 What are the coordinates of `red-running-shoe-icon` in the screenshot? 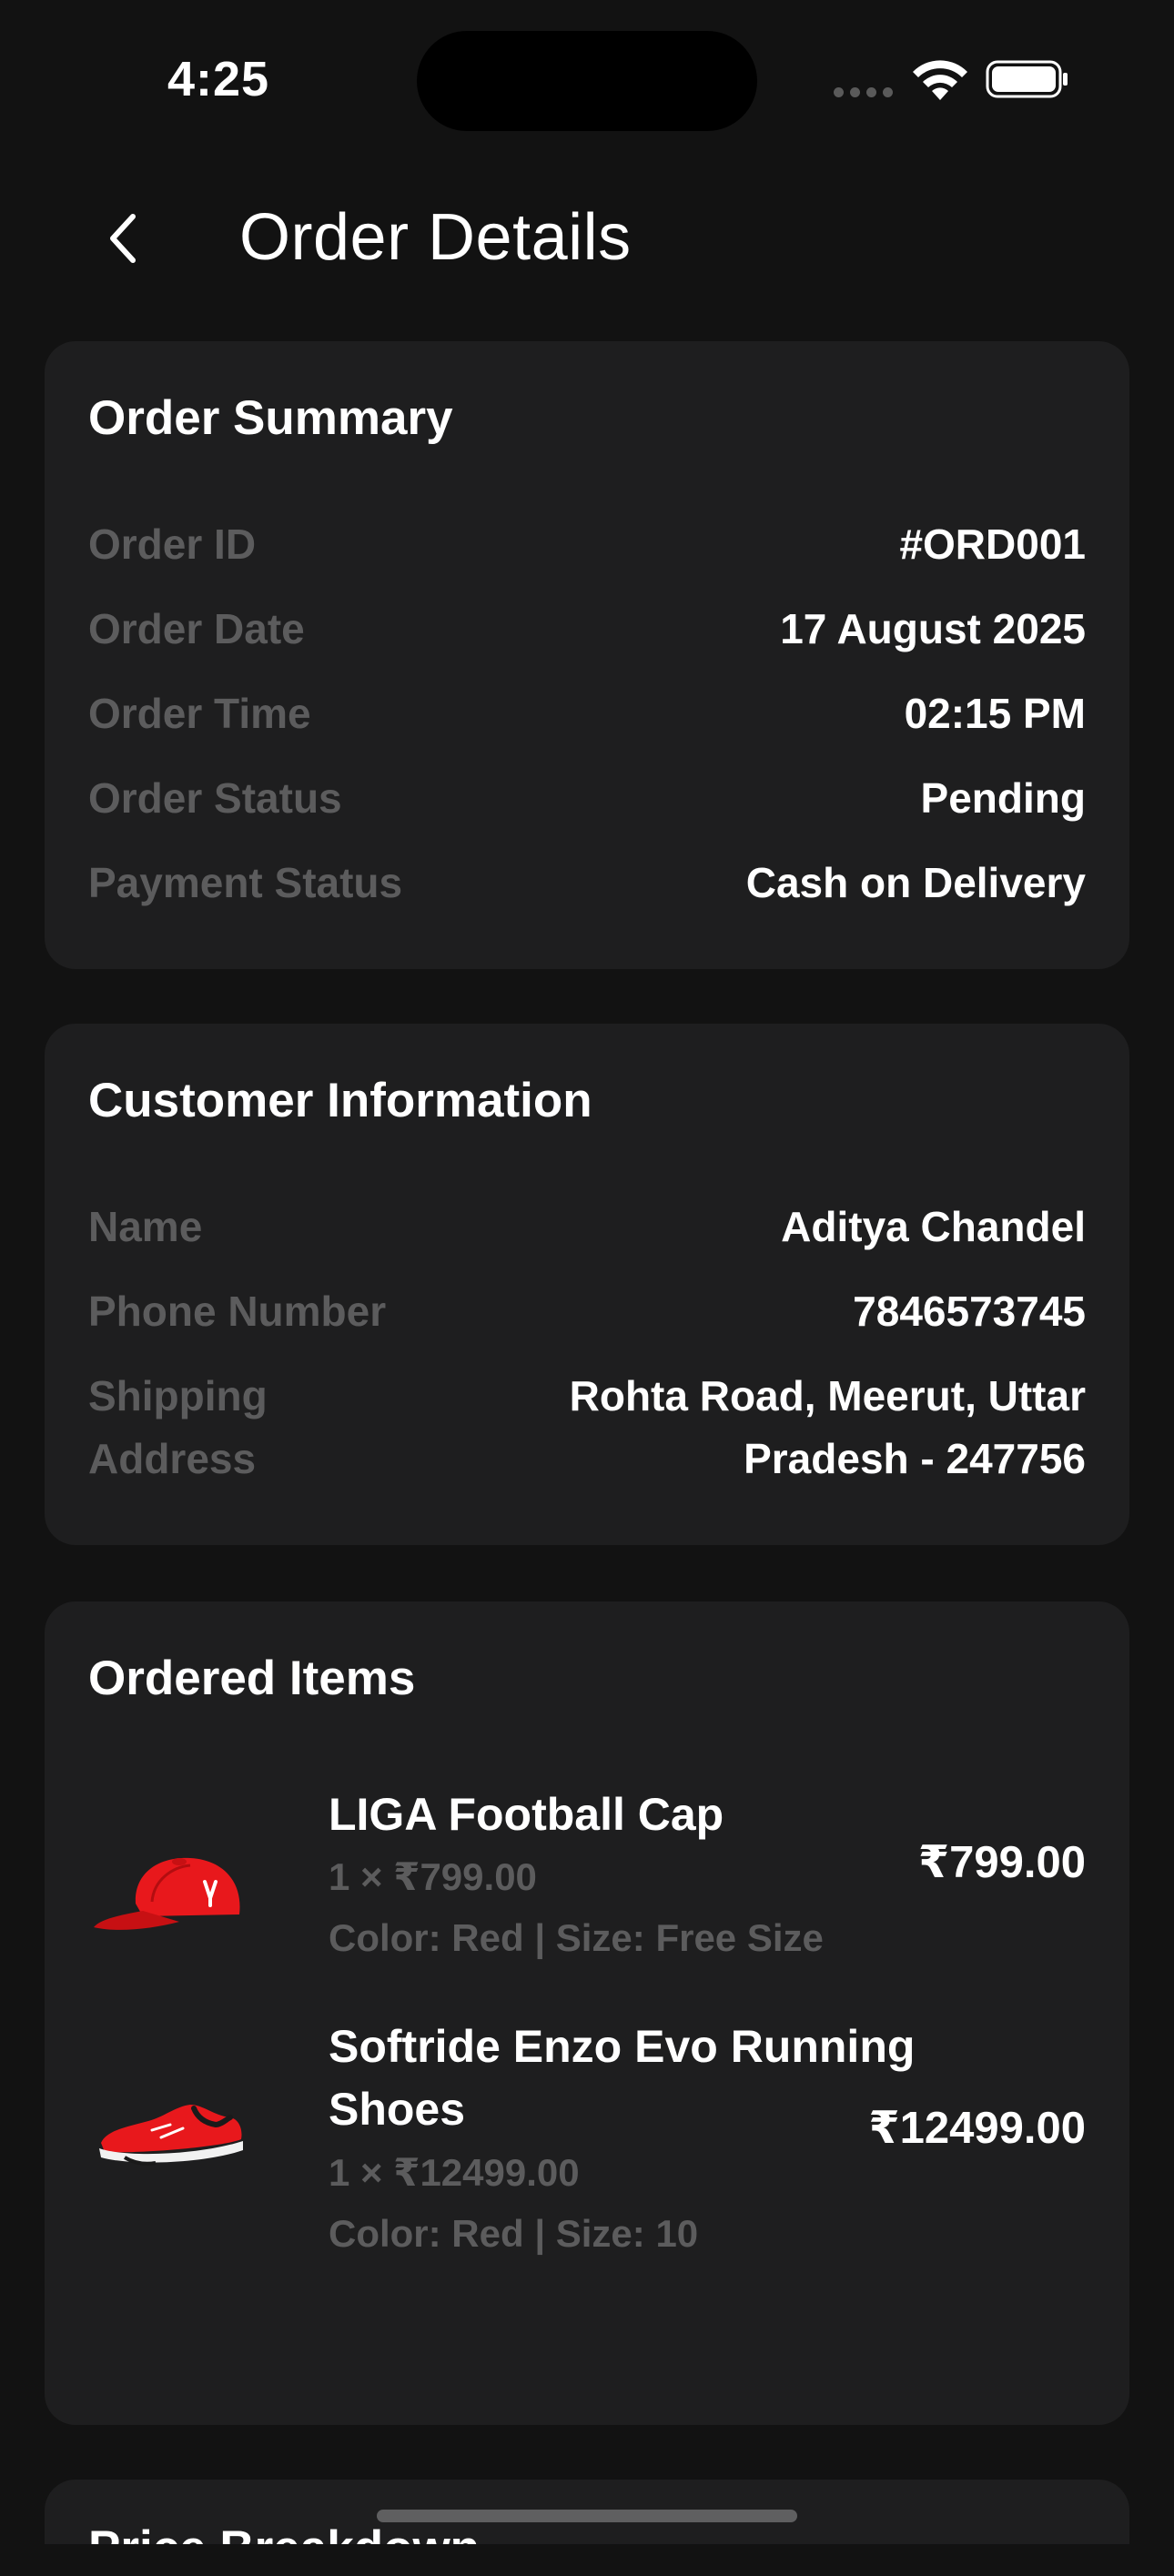 It's located at (171, 2135).